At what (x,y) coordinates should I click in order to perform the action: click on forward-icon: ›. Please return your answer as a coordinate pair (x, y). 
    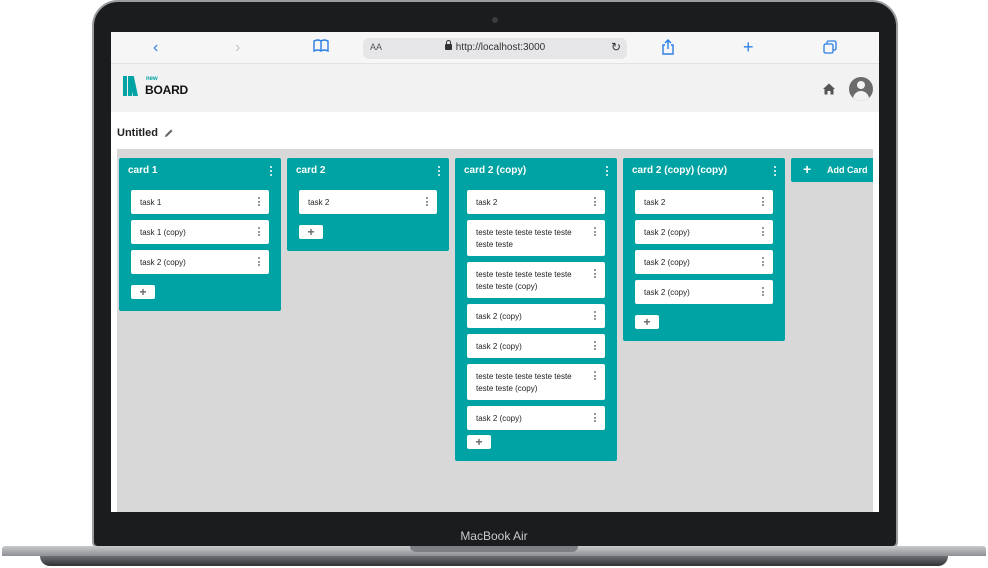
    Looking at the image, I should click on (237, 48).